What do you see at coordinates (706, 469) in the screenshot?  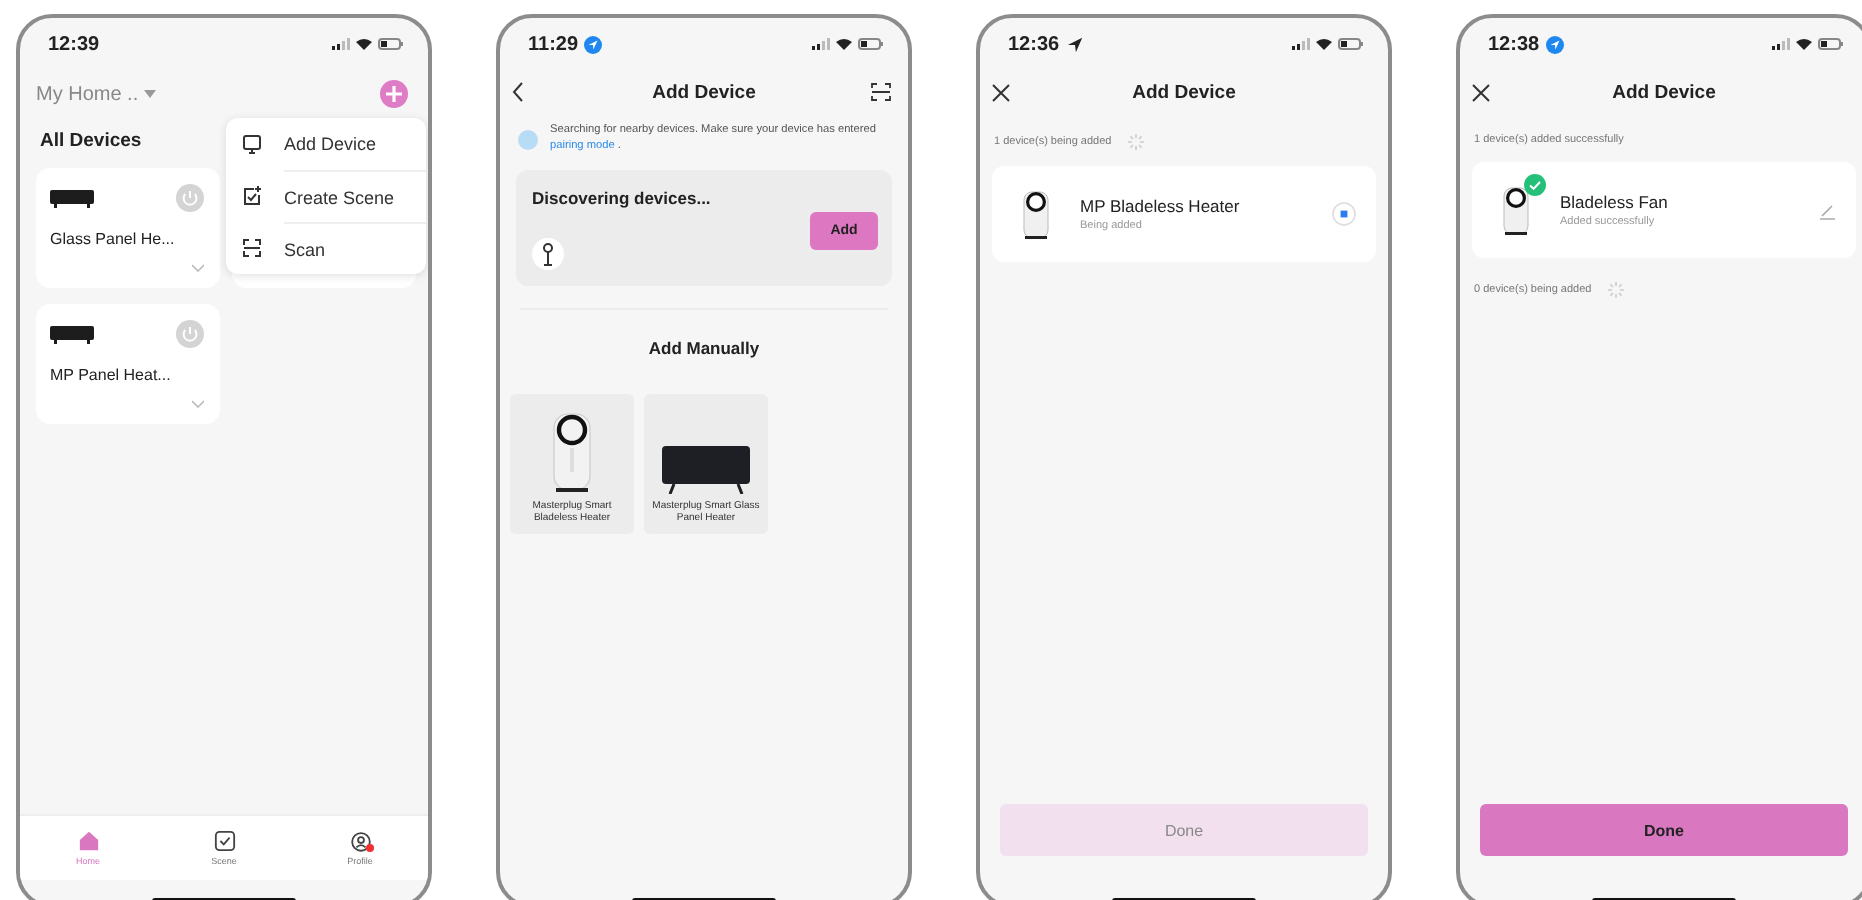 I see `panel-heater-drawing` at bounding box center [706, 469].